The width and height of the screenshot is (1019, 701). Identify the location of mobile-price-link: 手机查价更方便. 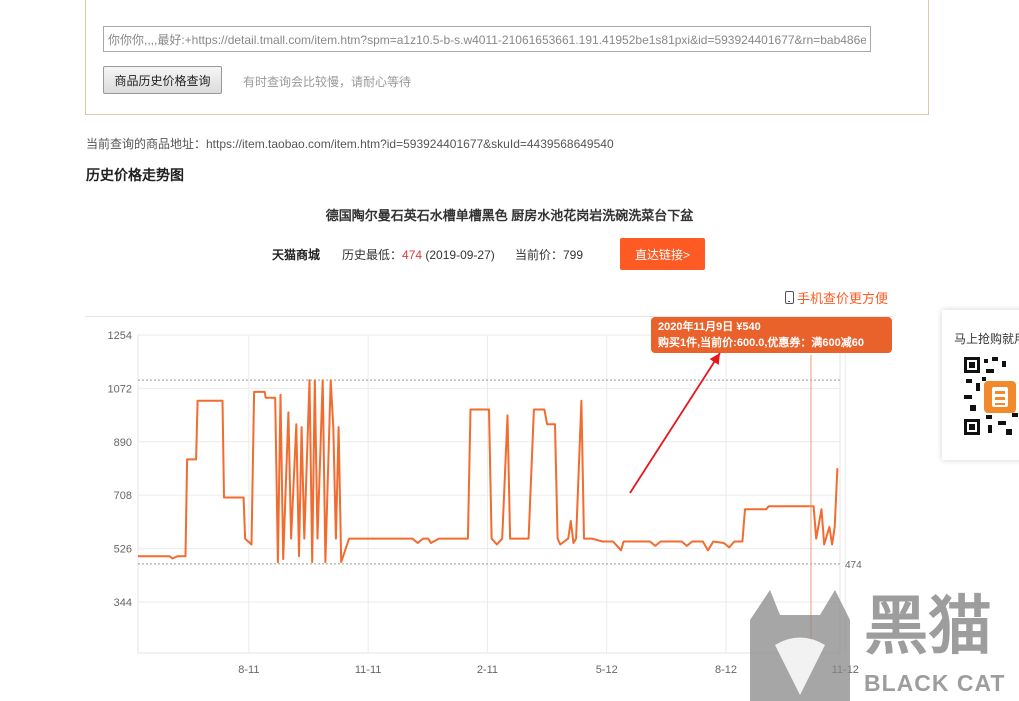
(836, 297).